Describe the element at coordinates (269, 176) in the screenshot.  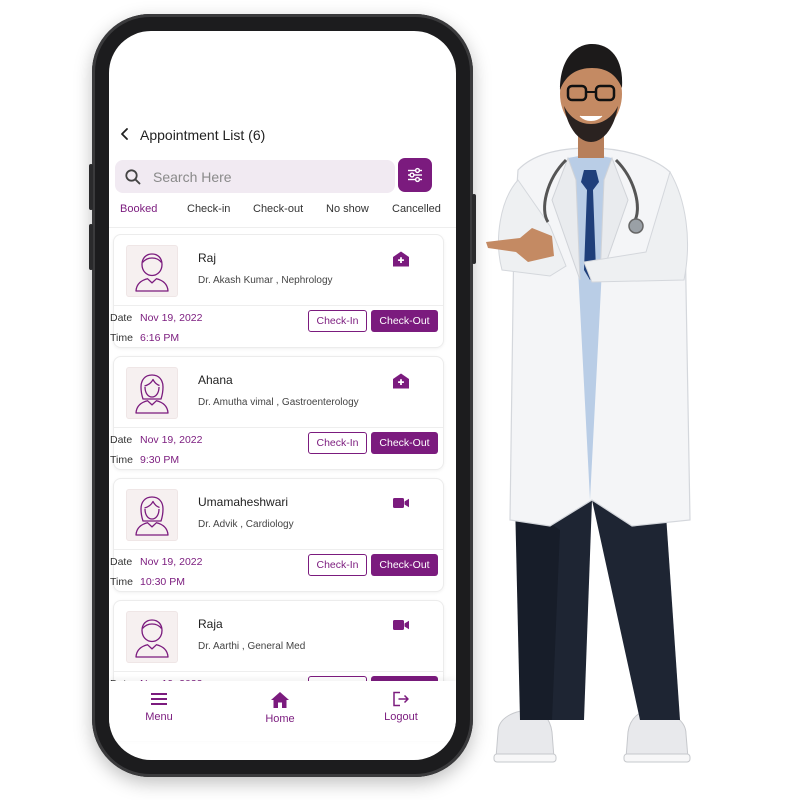
I see `search-input` at that location.